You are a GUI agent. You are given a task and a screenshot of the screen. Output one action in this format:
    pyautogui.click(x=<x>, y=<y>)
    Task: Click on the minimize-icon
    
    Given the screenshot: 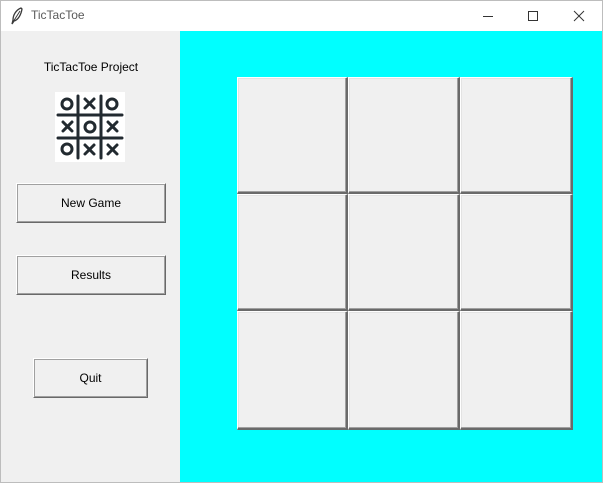 What is the action you would take?
    pyautogui.click(x=488, y=16)
    